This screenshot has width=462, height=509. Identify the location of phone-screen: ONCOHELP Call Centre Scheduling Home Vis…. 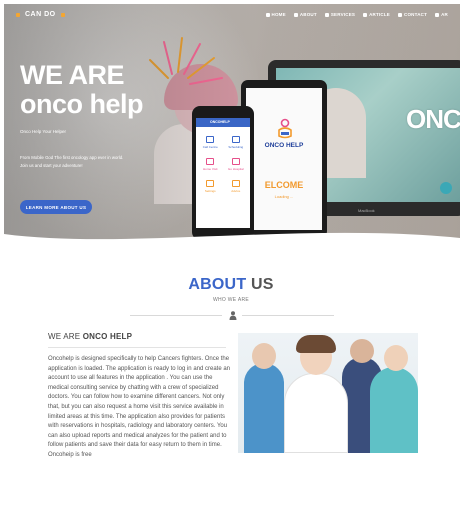
(223, 173).